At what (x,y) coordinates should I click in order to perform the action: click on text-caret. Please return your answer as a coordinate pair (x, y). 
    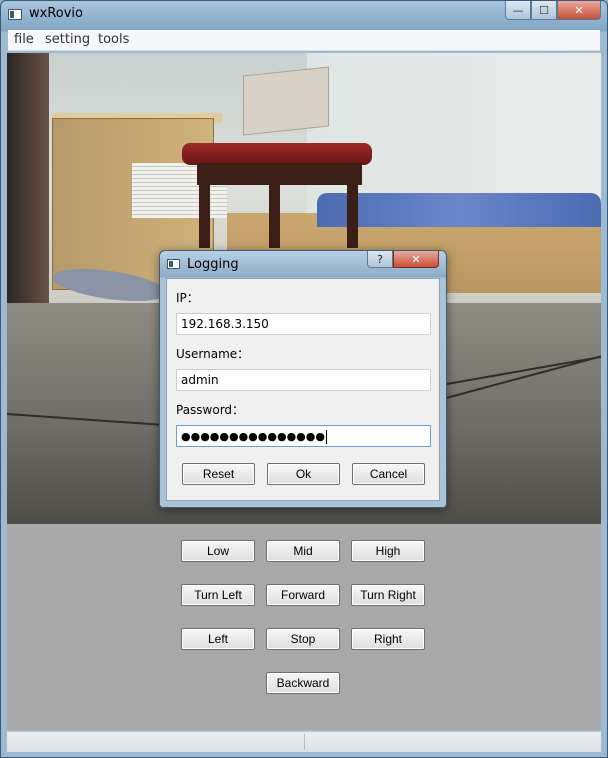
    Looking at the image, I should click on (326, 436).